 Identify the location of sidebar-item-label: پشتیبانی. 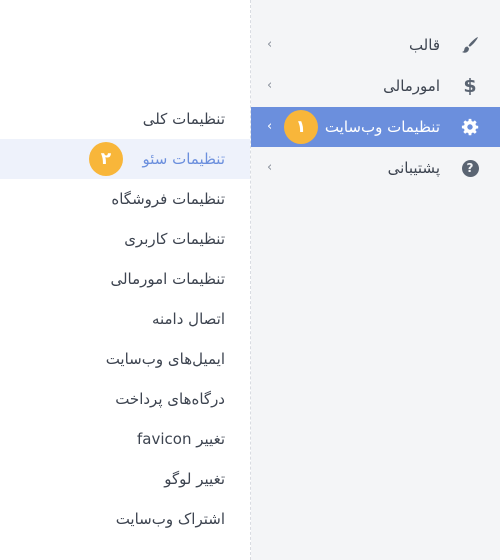
(413, 168).